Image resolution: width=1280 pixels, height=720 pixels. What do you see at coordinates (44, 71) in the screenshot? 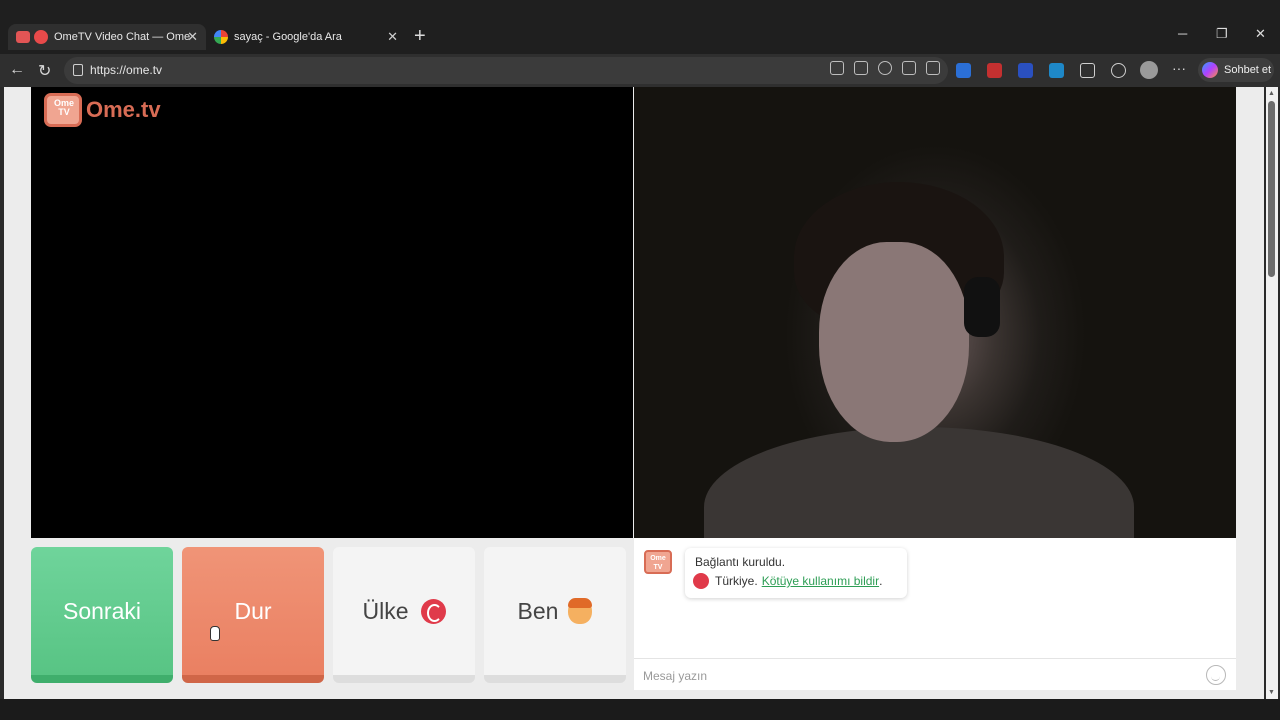
I see `refresh-icon: ↻` at bounding box center [44, 71].